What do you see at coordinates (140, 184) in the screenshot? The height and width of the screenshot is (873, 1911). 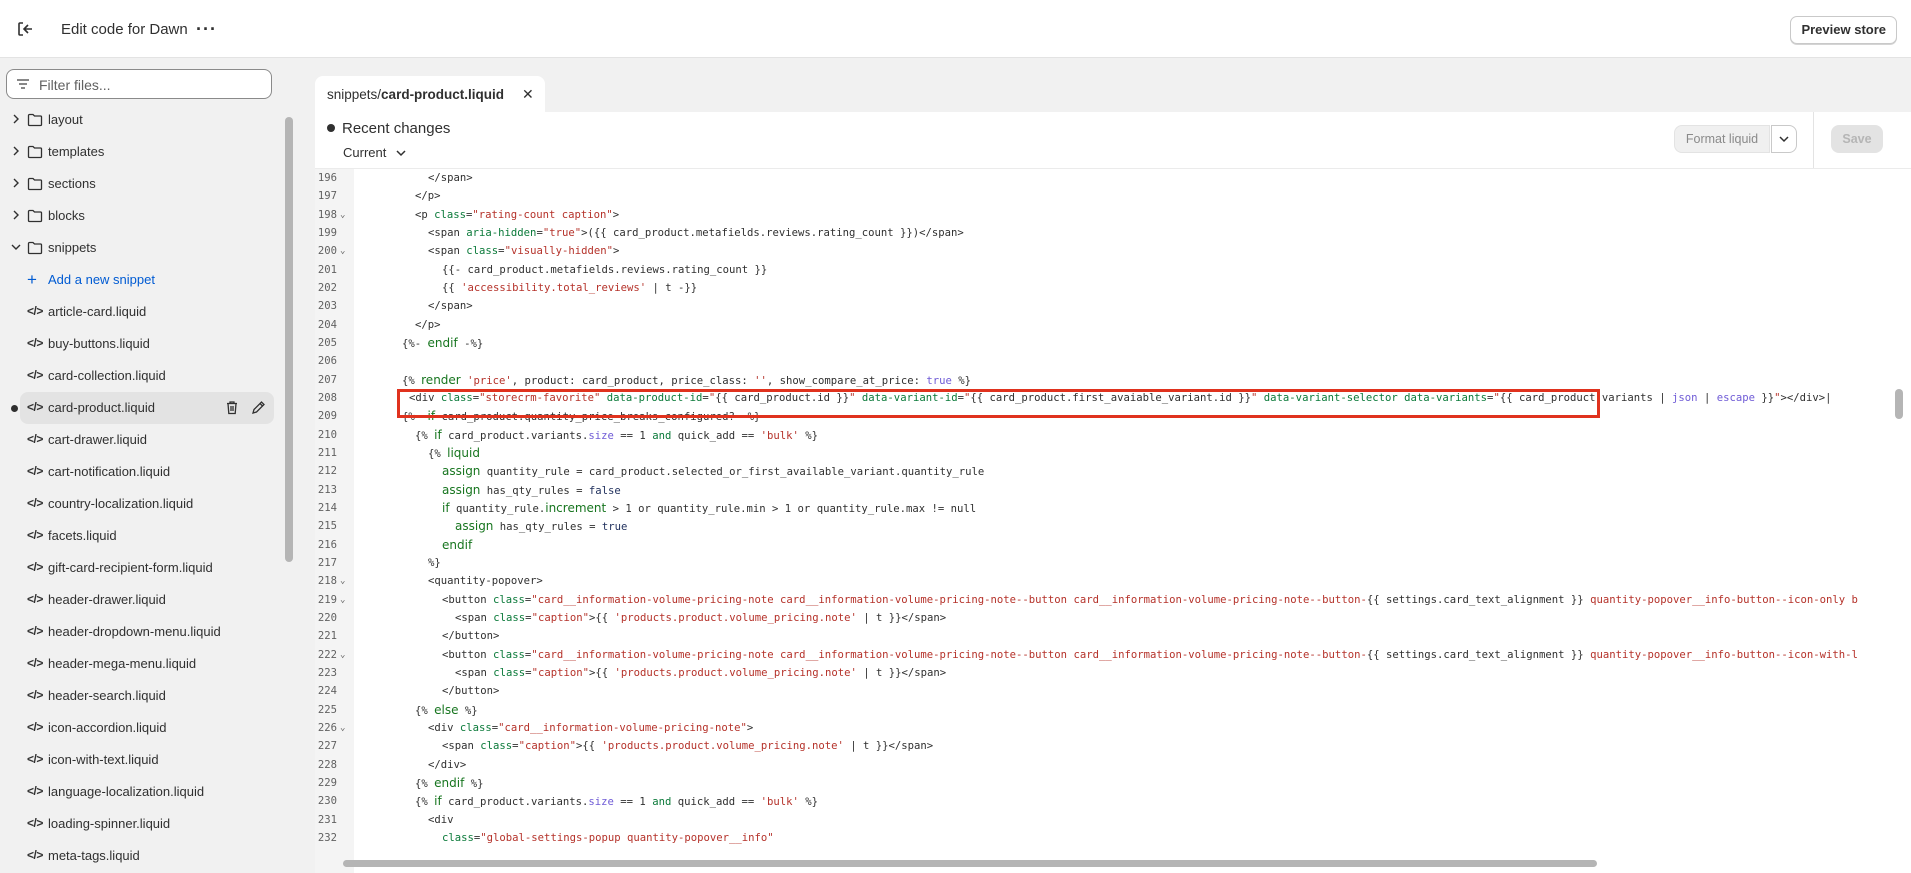 I see `folder-sections: sections` at bounding box center [140, 184].